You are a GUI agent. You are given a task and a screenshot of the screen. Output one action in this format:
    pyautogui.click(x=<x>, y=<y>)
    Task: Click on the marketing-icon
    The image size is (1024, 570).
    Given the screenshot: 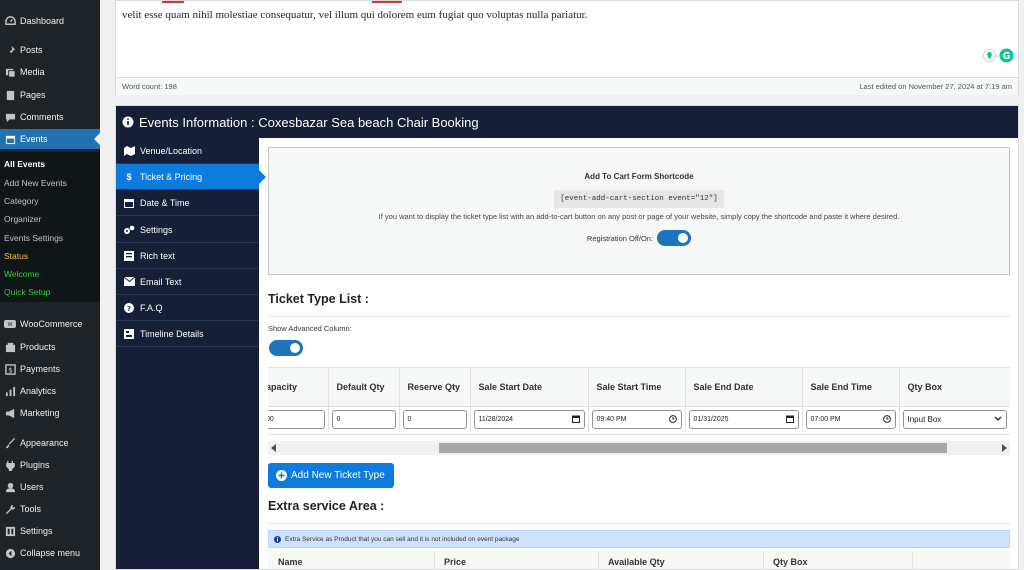 What is the action you would take?
    pyautogui.click(x=10, y=413)
    